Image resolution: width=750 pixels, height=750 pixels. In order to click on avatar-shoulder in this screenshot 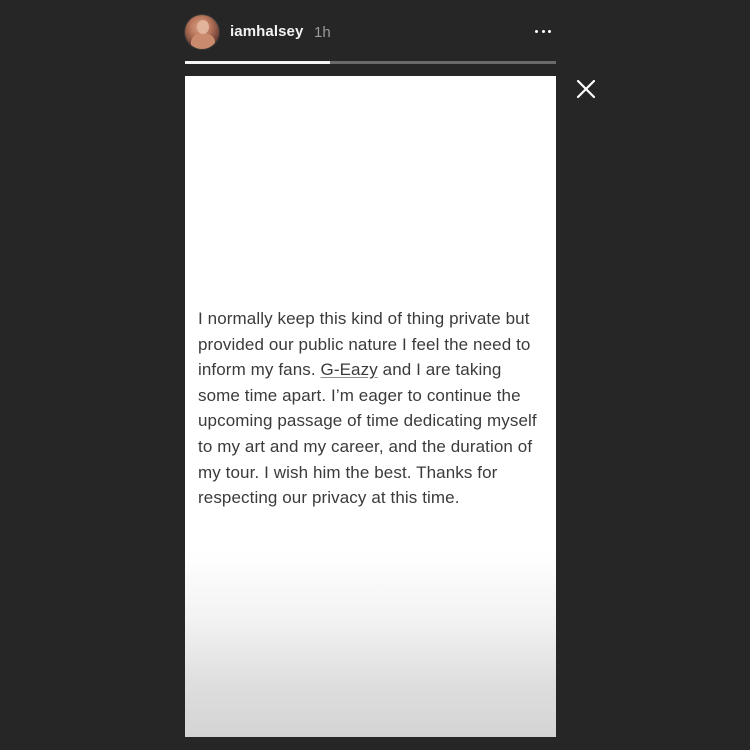, I will do `click(203, 41)`.